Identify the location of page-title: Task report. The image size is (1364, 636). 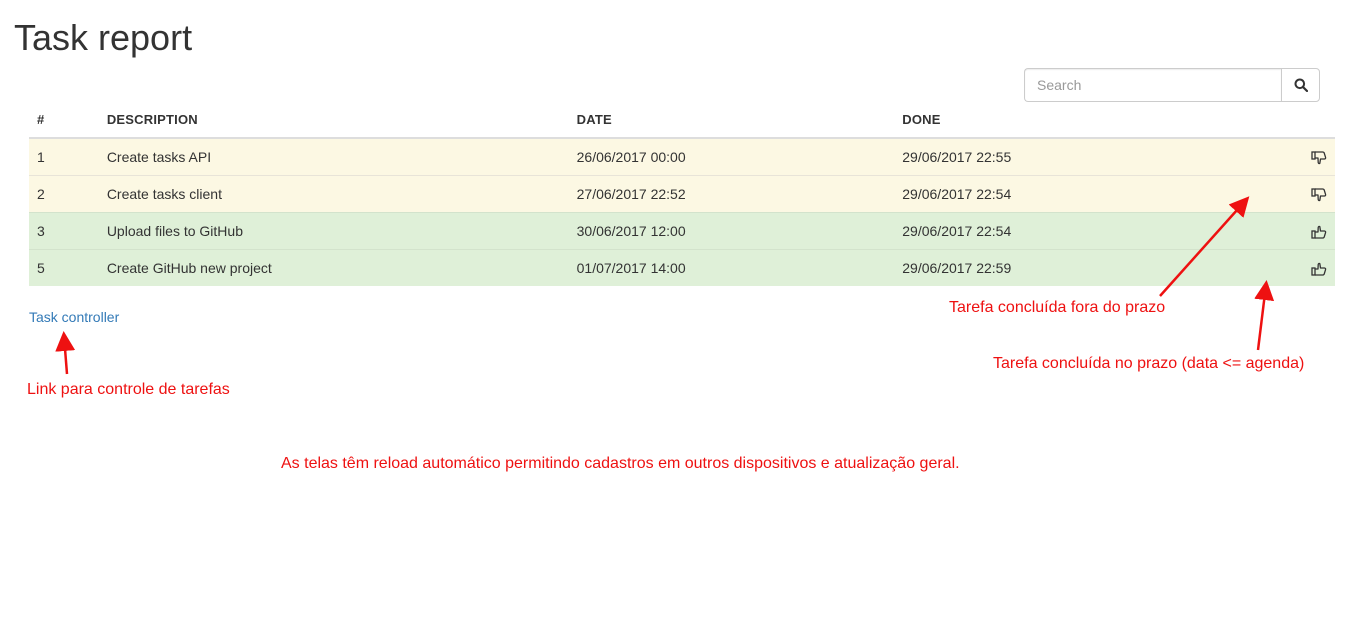
(103, 37).